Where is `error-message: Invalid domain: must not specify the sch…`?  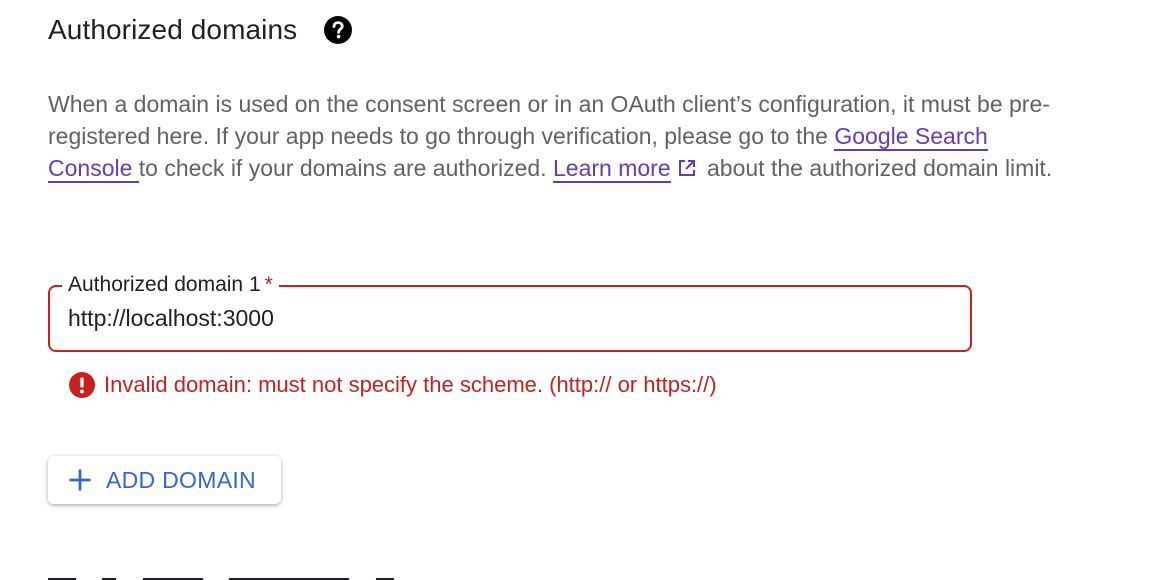
error-message: Invalid domain: must not specify the sch… is located at coordinates (392, 385).